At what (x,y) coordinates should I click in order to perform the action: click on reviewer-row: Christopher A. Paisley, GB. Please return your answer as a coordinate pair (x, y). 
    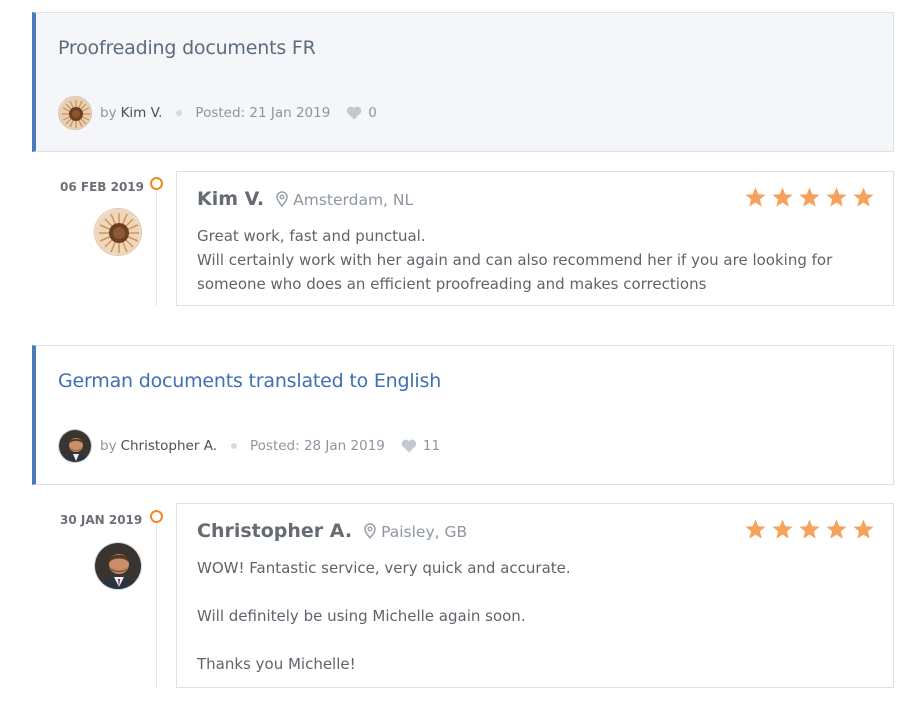
    Looking at the image, I should click on (332, 531).